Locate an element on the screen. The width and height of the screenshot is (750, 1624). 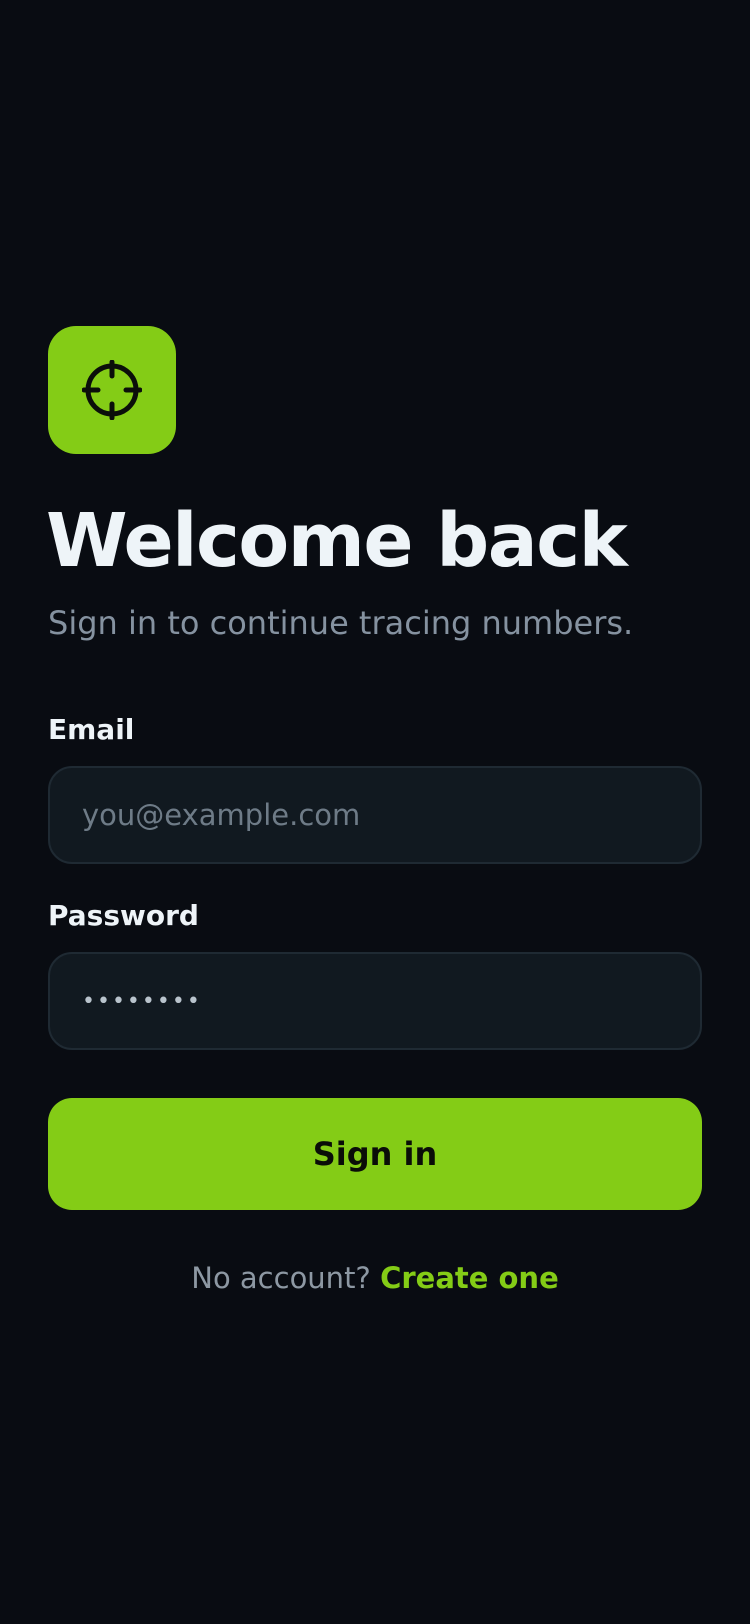
page-title: Welcome back is located at coordinates (337, 541).